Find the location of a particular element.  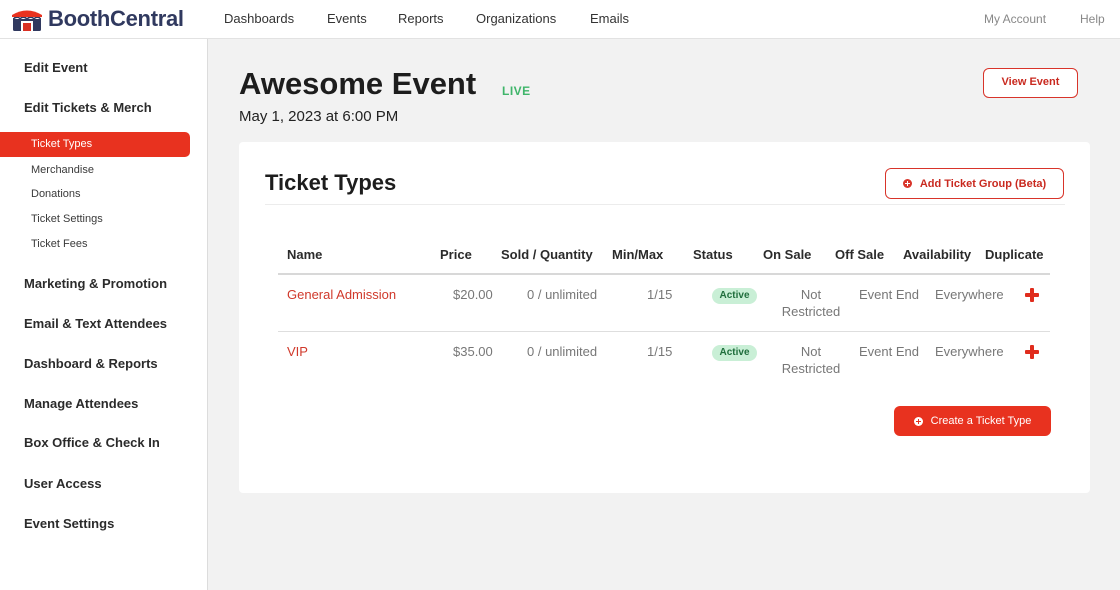

tent-booth-icon is located at coordinates (27, 20).